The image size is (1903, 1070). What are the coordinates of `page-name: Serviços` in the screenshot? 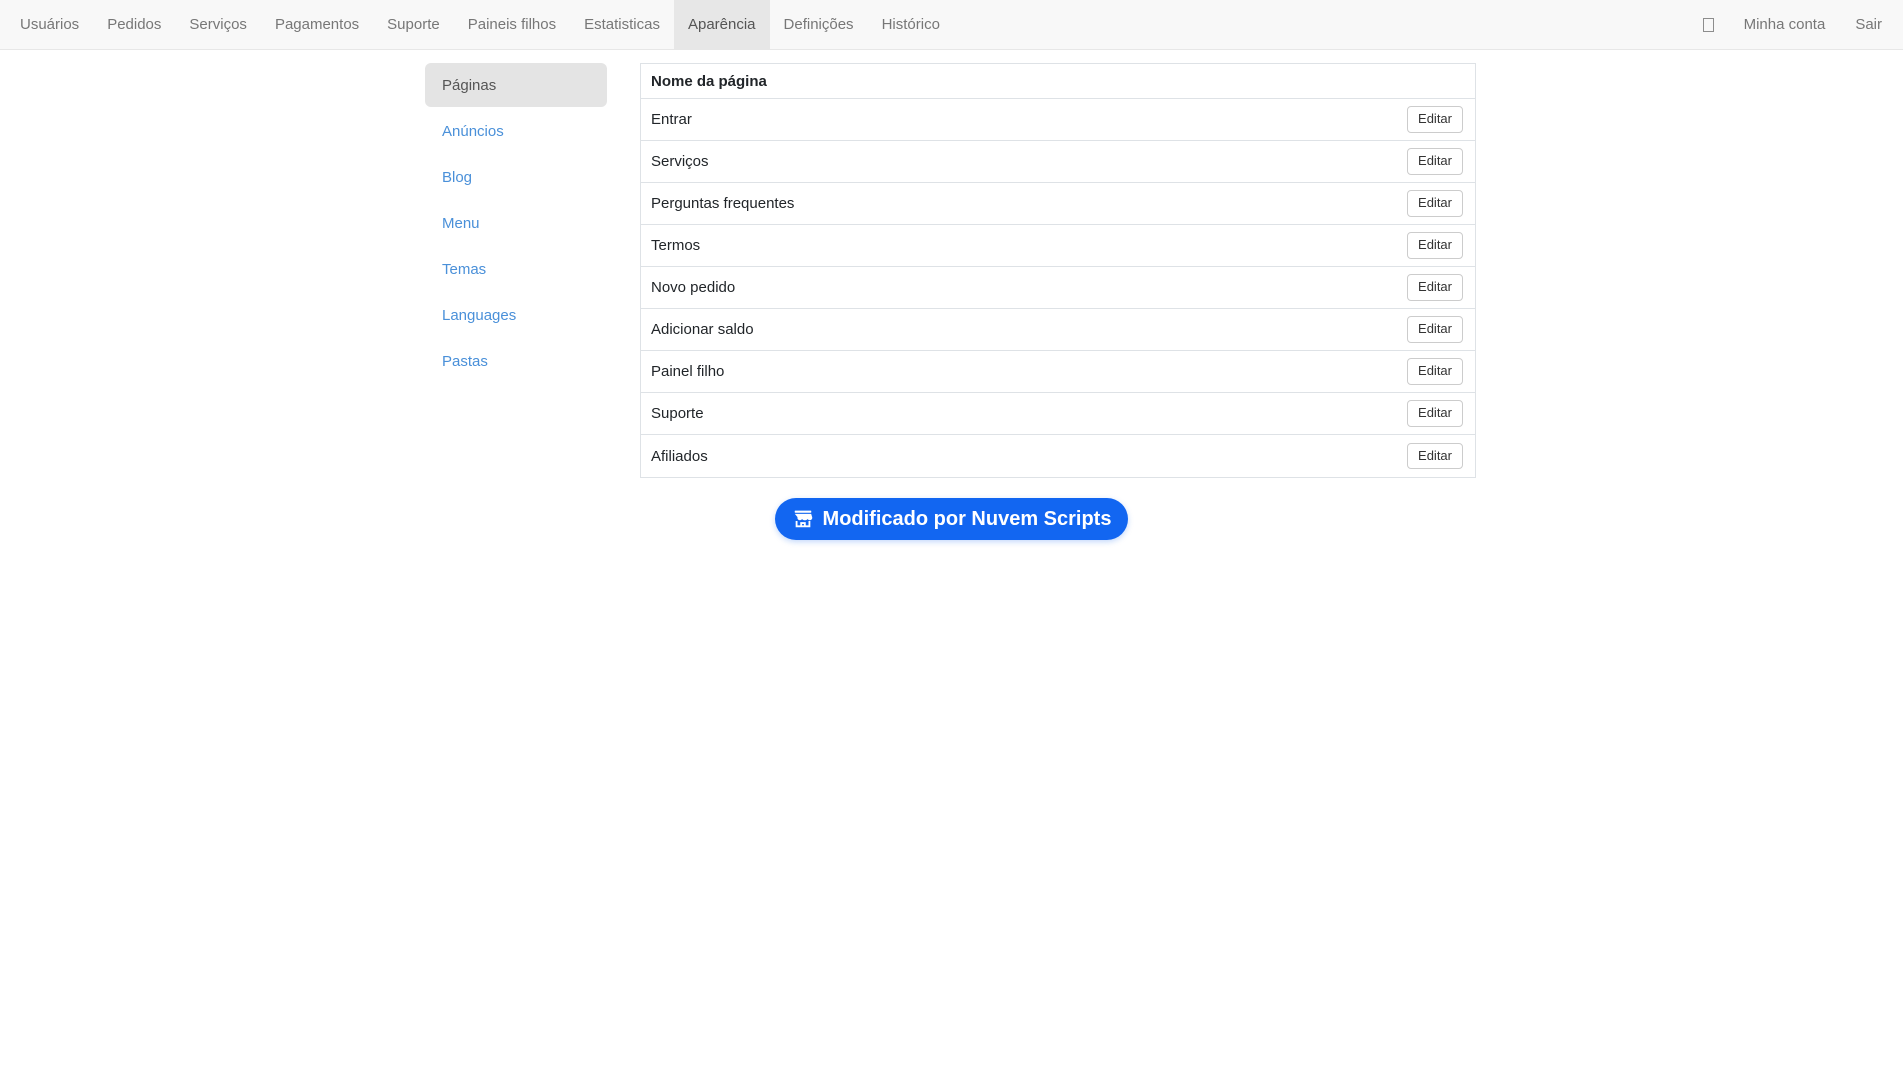 It's located at (680, 161).